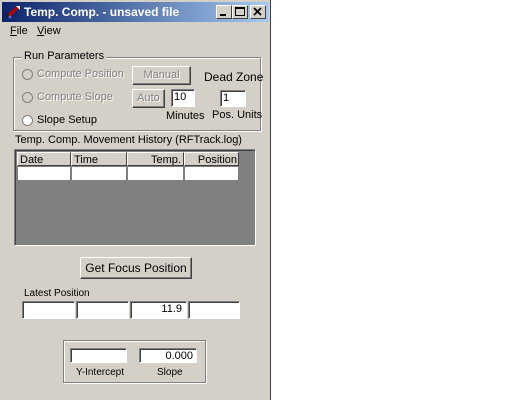  I want to click on manual-button: Manual, so click(161, 75).